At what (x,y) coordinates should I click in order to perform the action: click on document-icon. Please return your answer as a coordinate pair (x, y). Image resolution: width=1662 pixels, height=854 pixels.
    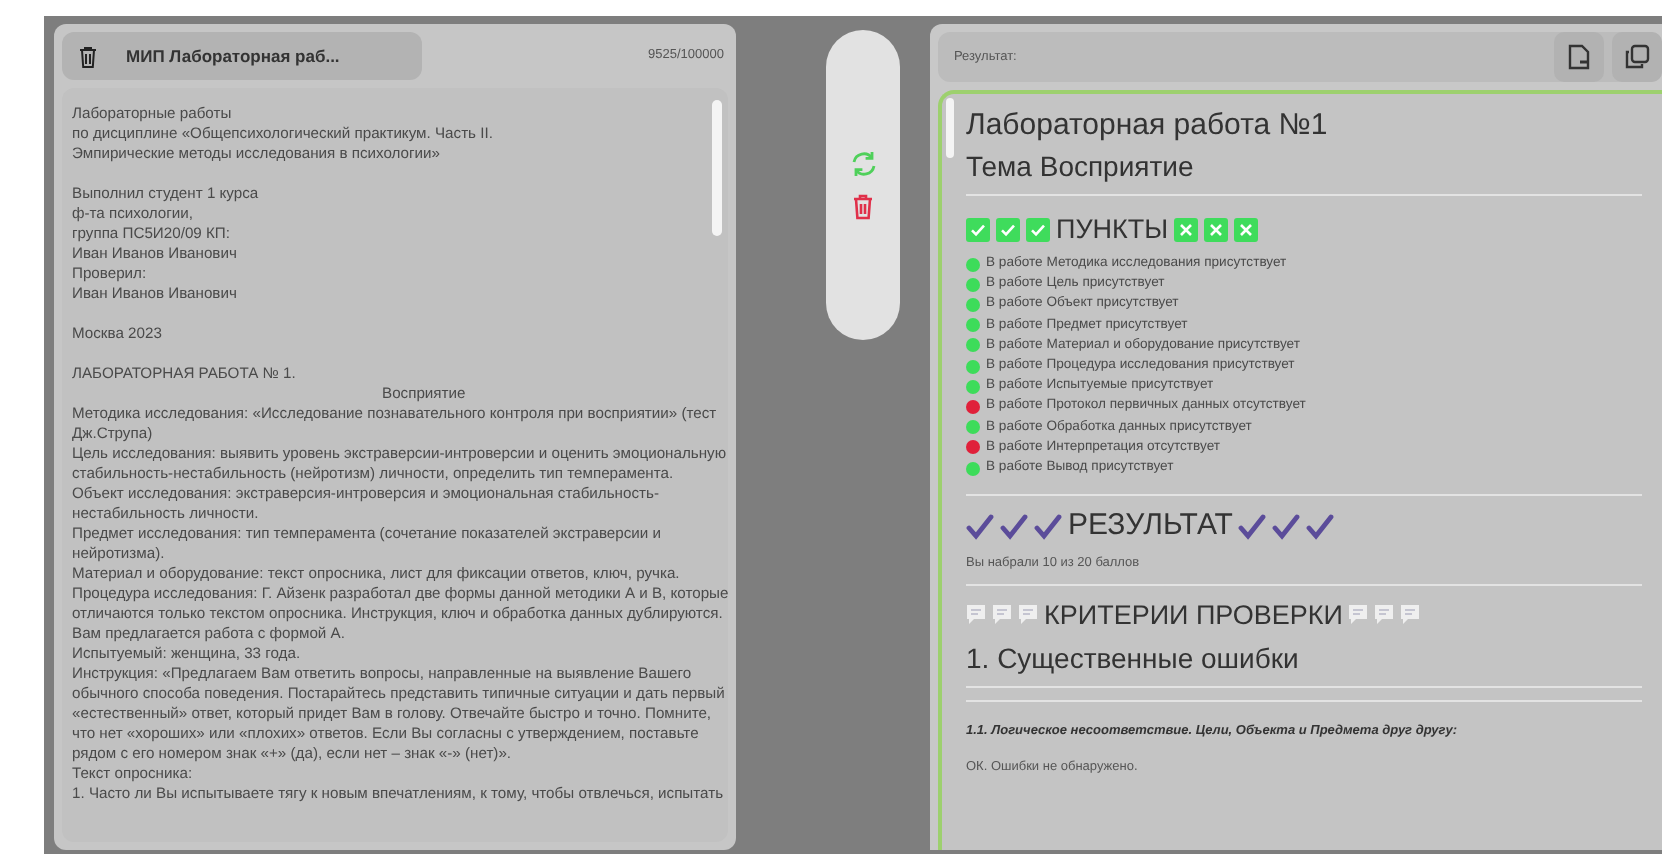
    Looking at the image, I should click on (1579, 57).